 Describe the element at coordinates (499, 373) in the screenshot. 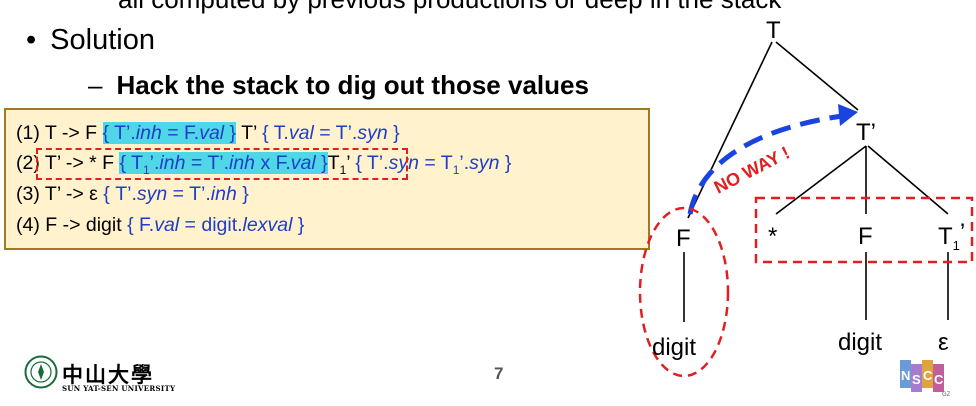

I see `page-number: 7` at that location.